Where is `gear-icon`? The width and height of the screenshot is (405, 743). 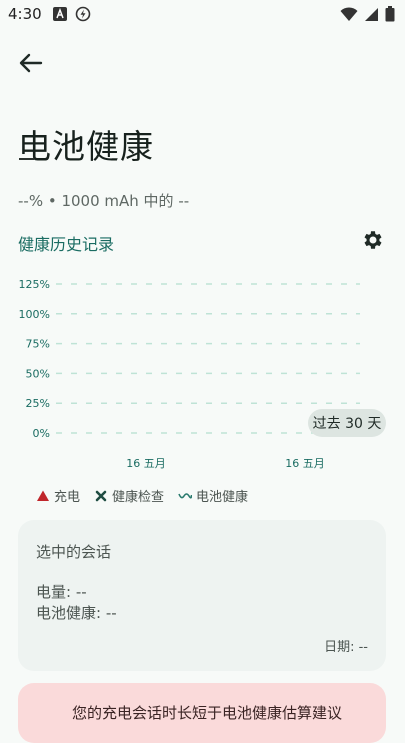 gear-icon is located at coordinates (373, 240).